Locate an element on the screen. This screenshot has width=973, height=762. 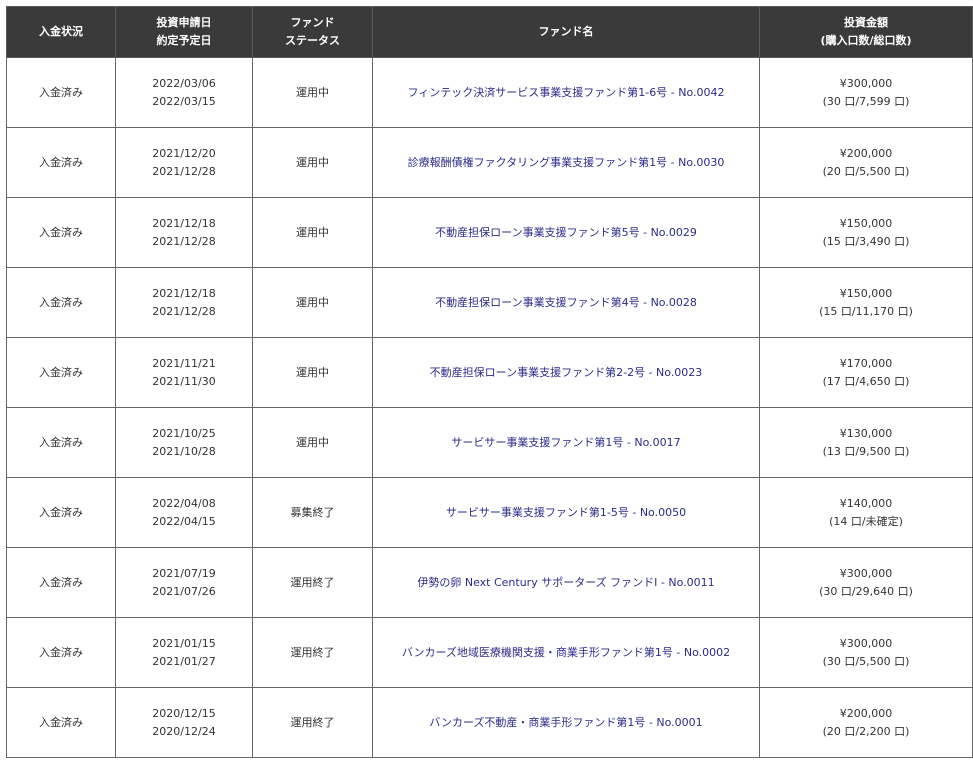
fund-name-link: バンカーズ不動産・商業手形ファンド第1号 - No.0001 is located at coordinates (565, 722).